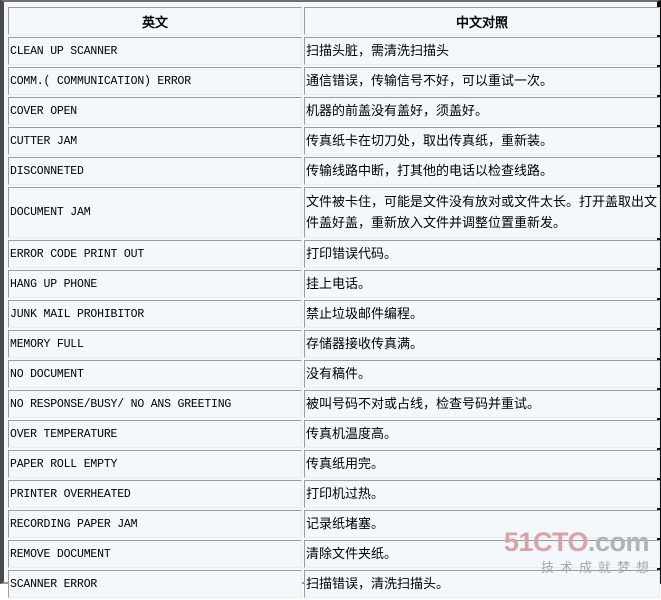 The image size is (661, 600). Describe the element at coordinates (482, 554) in the screenshot. I see `chinese-meaning: 清除文件夹纸。` at that location.